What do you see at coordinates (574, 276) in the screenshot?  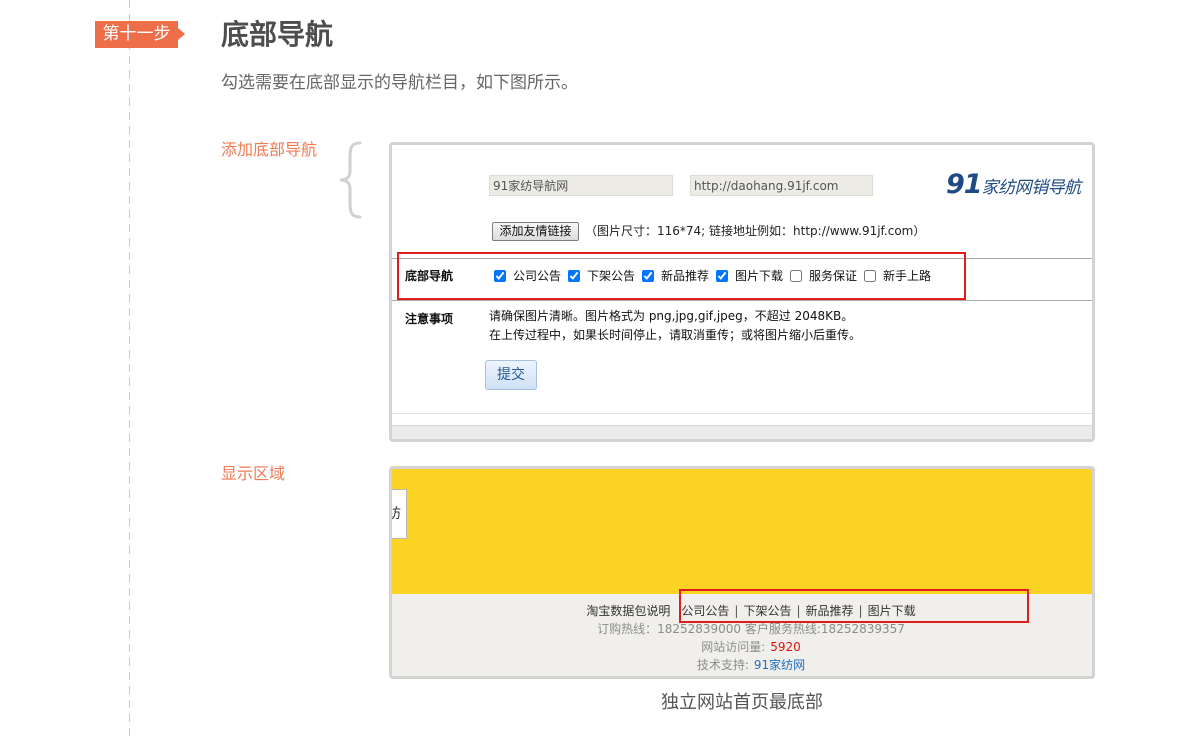 I see `checkbox-delisting-notice` at bounding box center [574, 276].